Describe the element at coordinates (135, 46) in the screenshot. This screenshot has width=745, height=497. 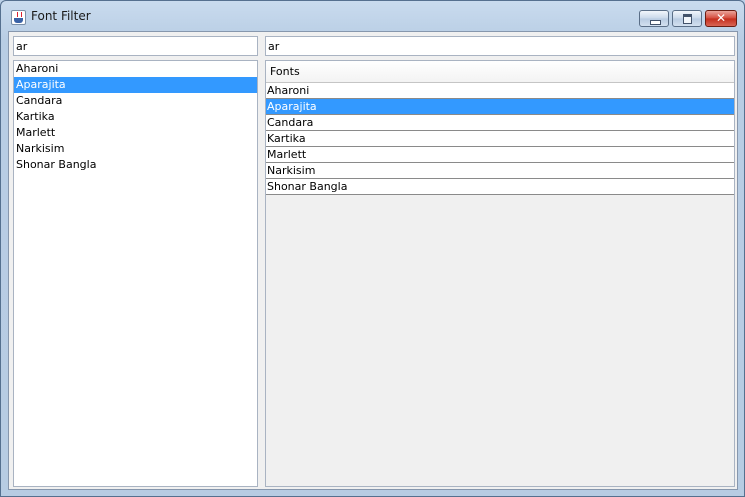
I see `list-filter-input` at that location.